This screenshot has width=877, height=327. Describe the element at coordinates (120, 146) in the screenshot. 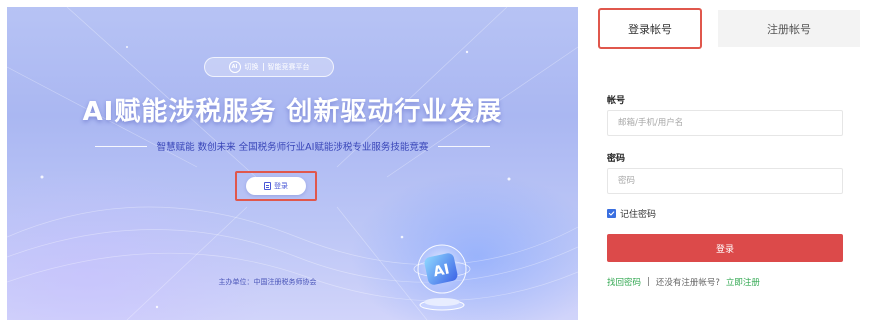

I see `subtitle-left-line` at that location.